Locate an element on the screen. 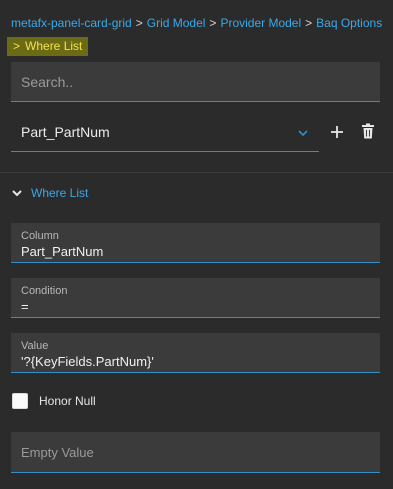 The image size is (393, 489). breadcrumb-current: > Where List is located at coordinates (48, 46).